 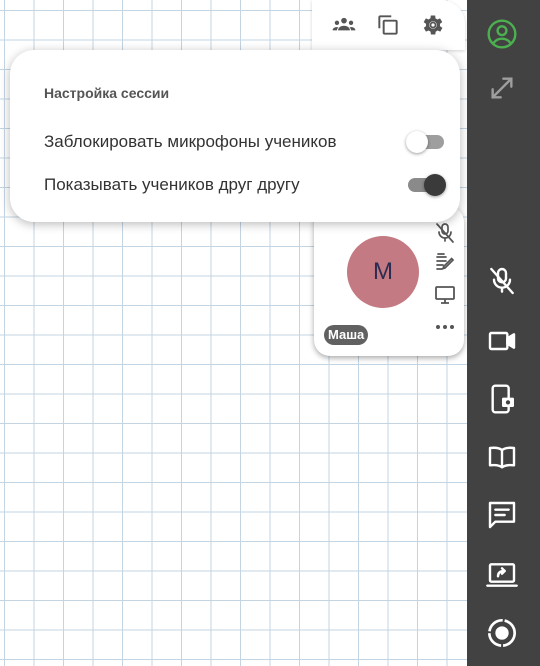 I want to click on screen-share-icon, so click(x=502, y=575).